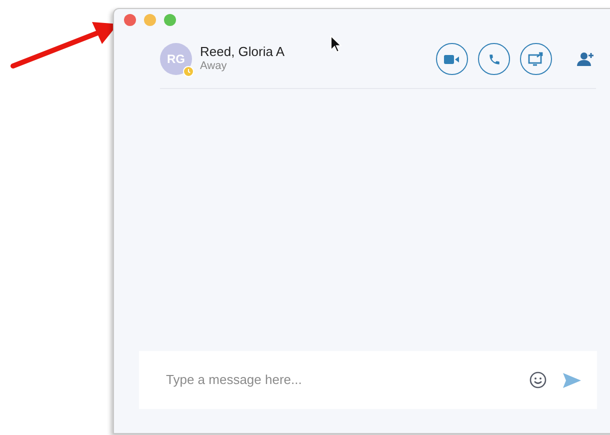 This screenshot has width=610, height=435. Describe the element at coordinates (586, 59) in the screenshot. I see `add-person-icon` at that location.